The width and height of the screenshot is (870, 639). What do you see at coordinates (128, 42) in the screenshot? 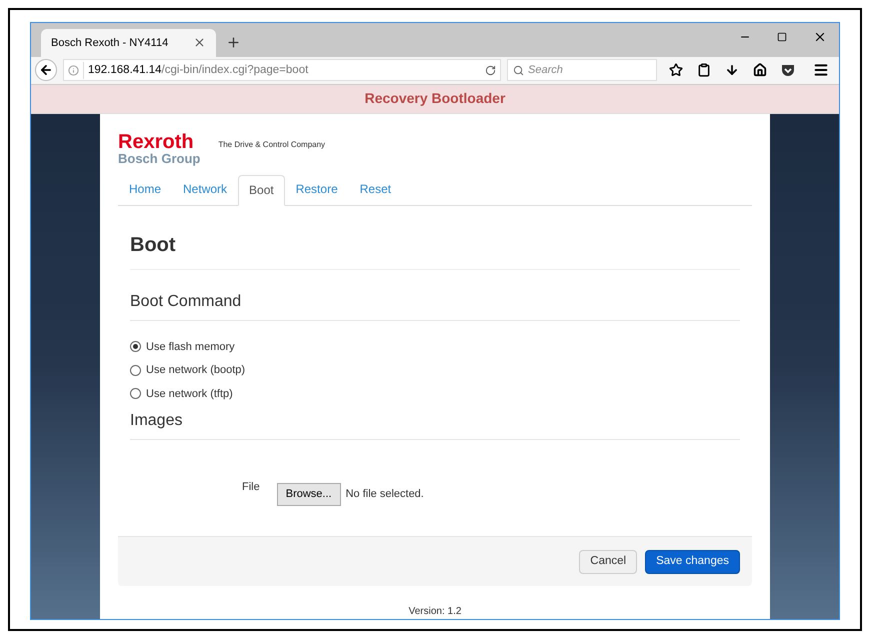
I see `browser-tab: Bosch Rexoth - NY4114` at bounding box center [128, 42].